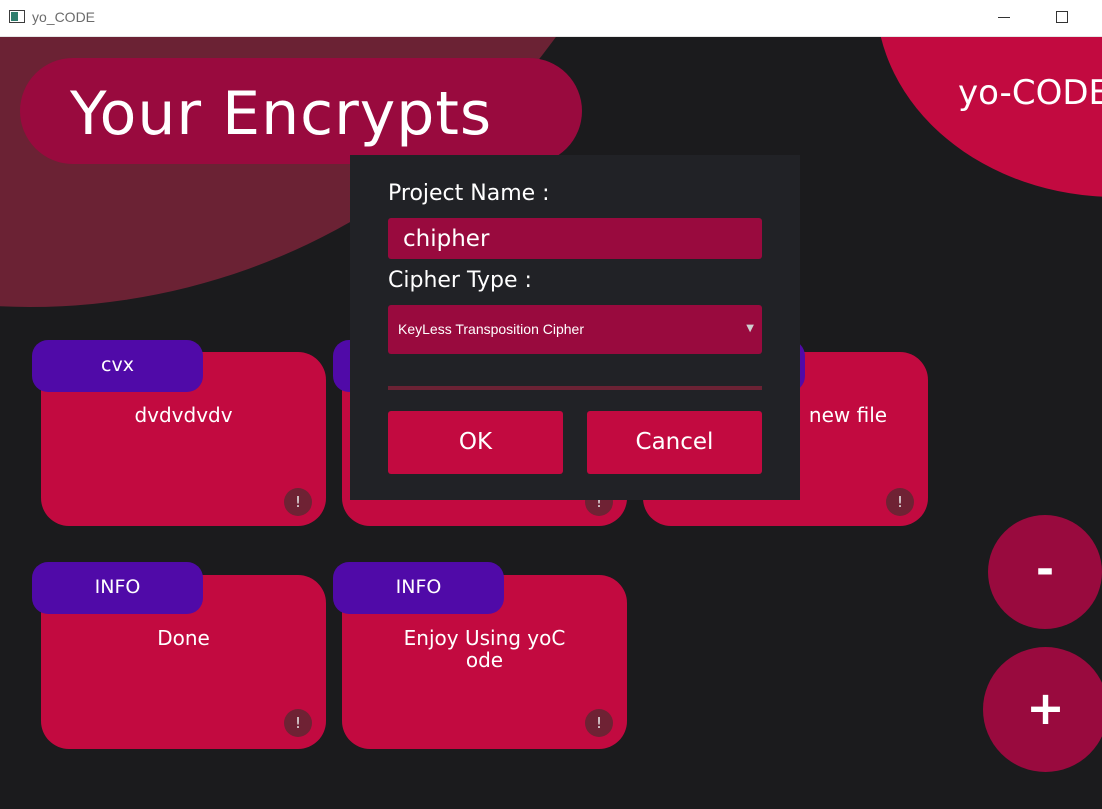 This screenshot has height=809, width=1102. Describe the element at coordinates (989, 117) in the screenshot. I see `background-shape-right` at that location.